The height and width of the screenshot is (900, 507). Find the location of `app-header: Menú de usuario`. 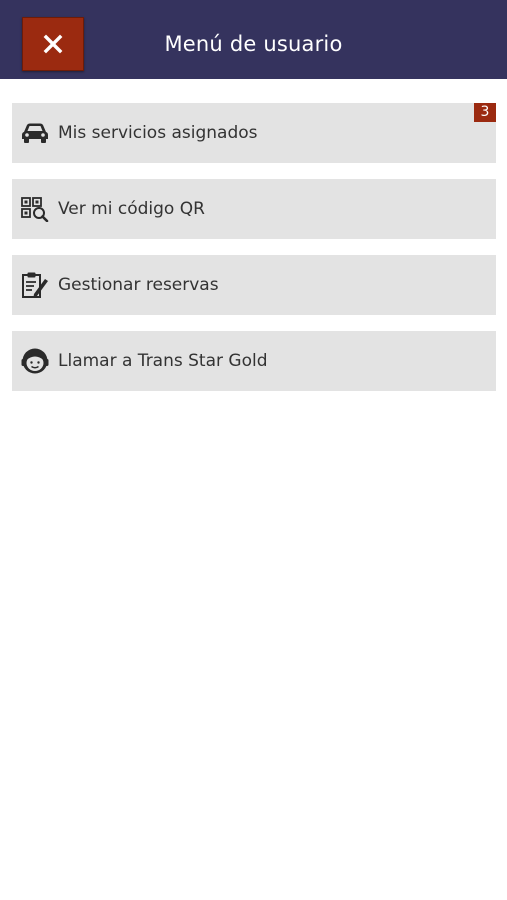

app-header: Menú de usuario is located at coordinates (253, 39).